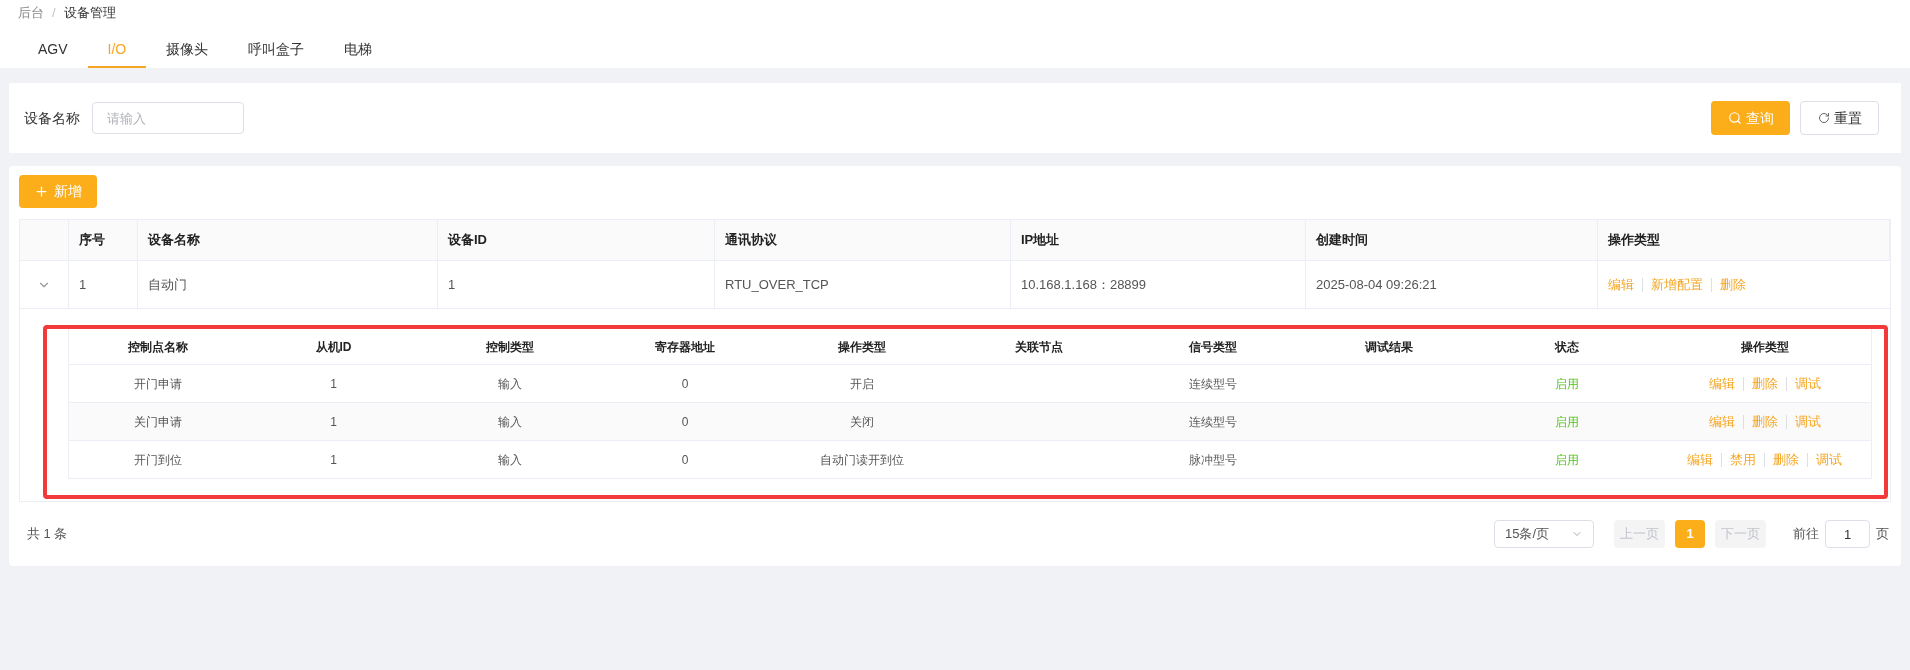 Image resolution: width=1910 pixels, height=670 pixels. What do you see at coordinates (31, 12) in the screenshot?
I see `breadcrumb-item: 后台` at bounding box center [31, 12].